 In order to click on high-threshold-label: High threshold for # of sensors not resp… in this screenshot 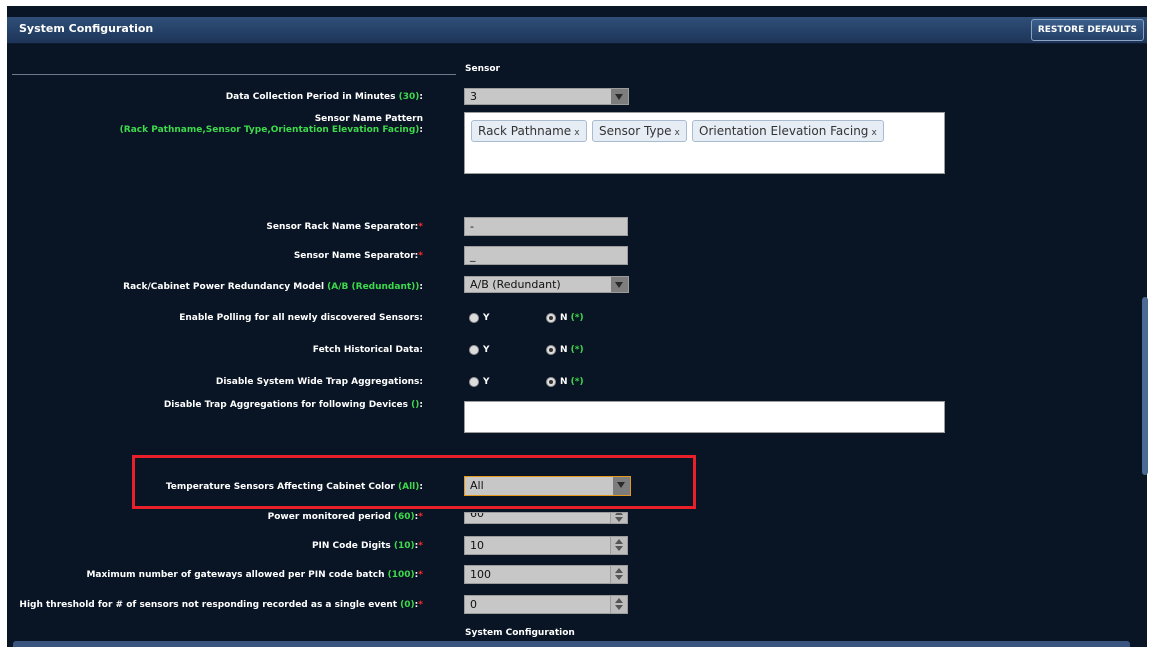, I will do `click(221, 605)`.